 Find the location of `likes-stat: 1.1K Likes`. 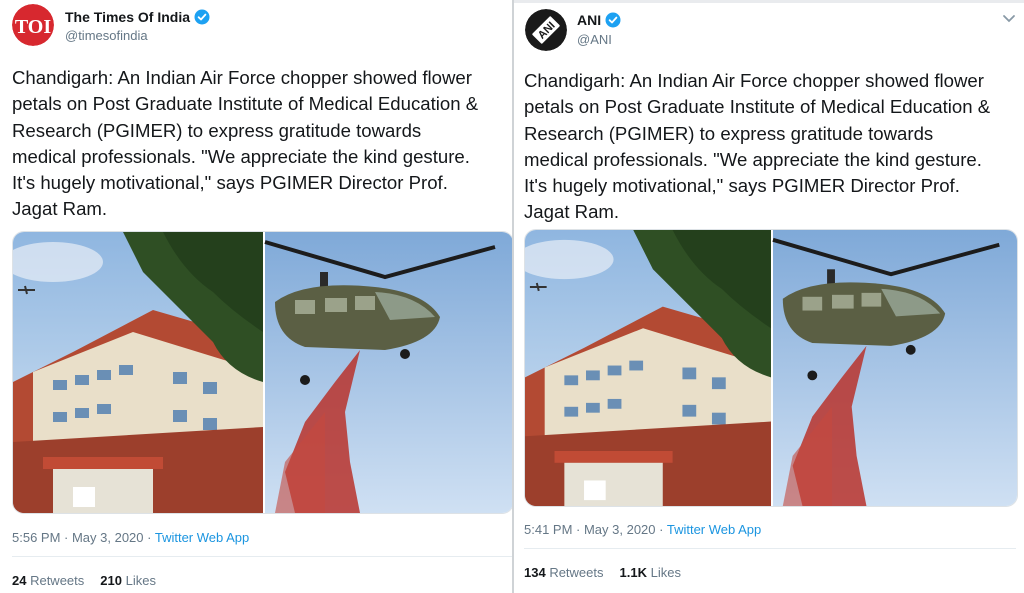

likes-stat: 1.1K Likes is located at coordinates (650, 572).